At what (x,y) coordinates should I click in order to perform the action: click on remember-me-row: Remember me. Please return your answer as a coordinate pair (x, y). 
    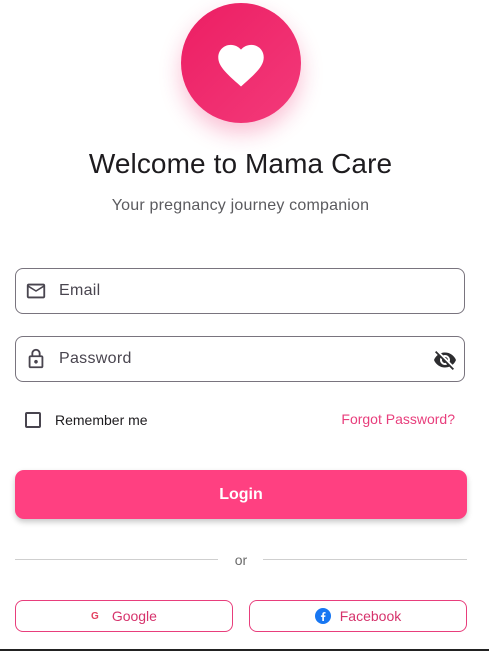
    Looking at the image, I should click on (86, 420).